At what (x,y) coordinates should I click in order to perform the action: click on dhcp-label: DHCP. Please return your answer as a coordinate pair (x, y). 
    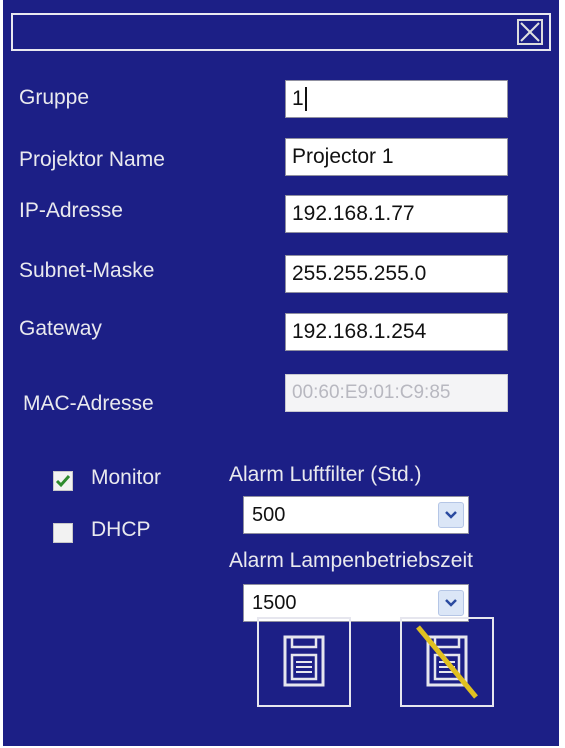
    Looking at the image, I should click on (121, 529).